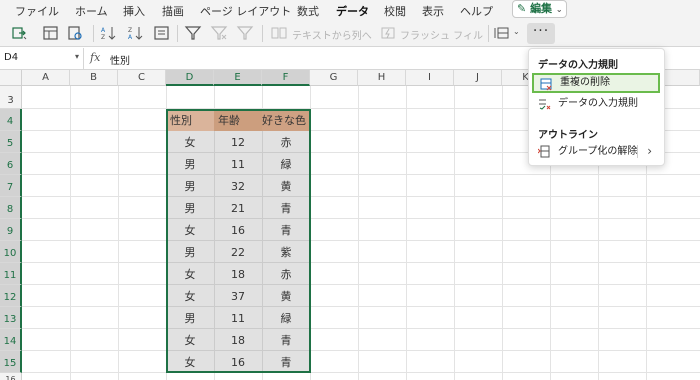 The height and width of the screenshot is (380, 700). Describe the element at coordinates (136, 33) in the screenshot. I see `sort-descending-icon: ZA` at that location.